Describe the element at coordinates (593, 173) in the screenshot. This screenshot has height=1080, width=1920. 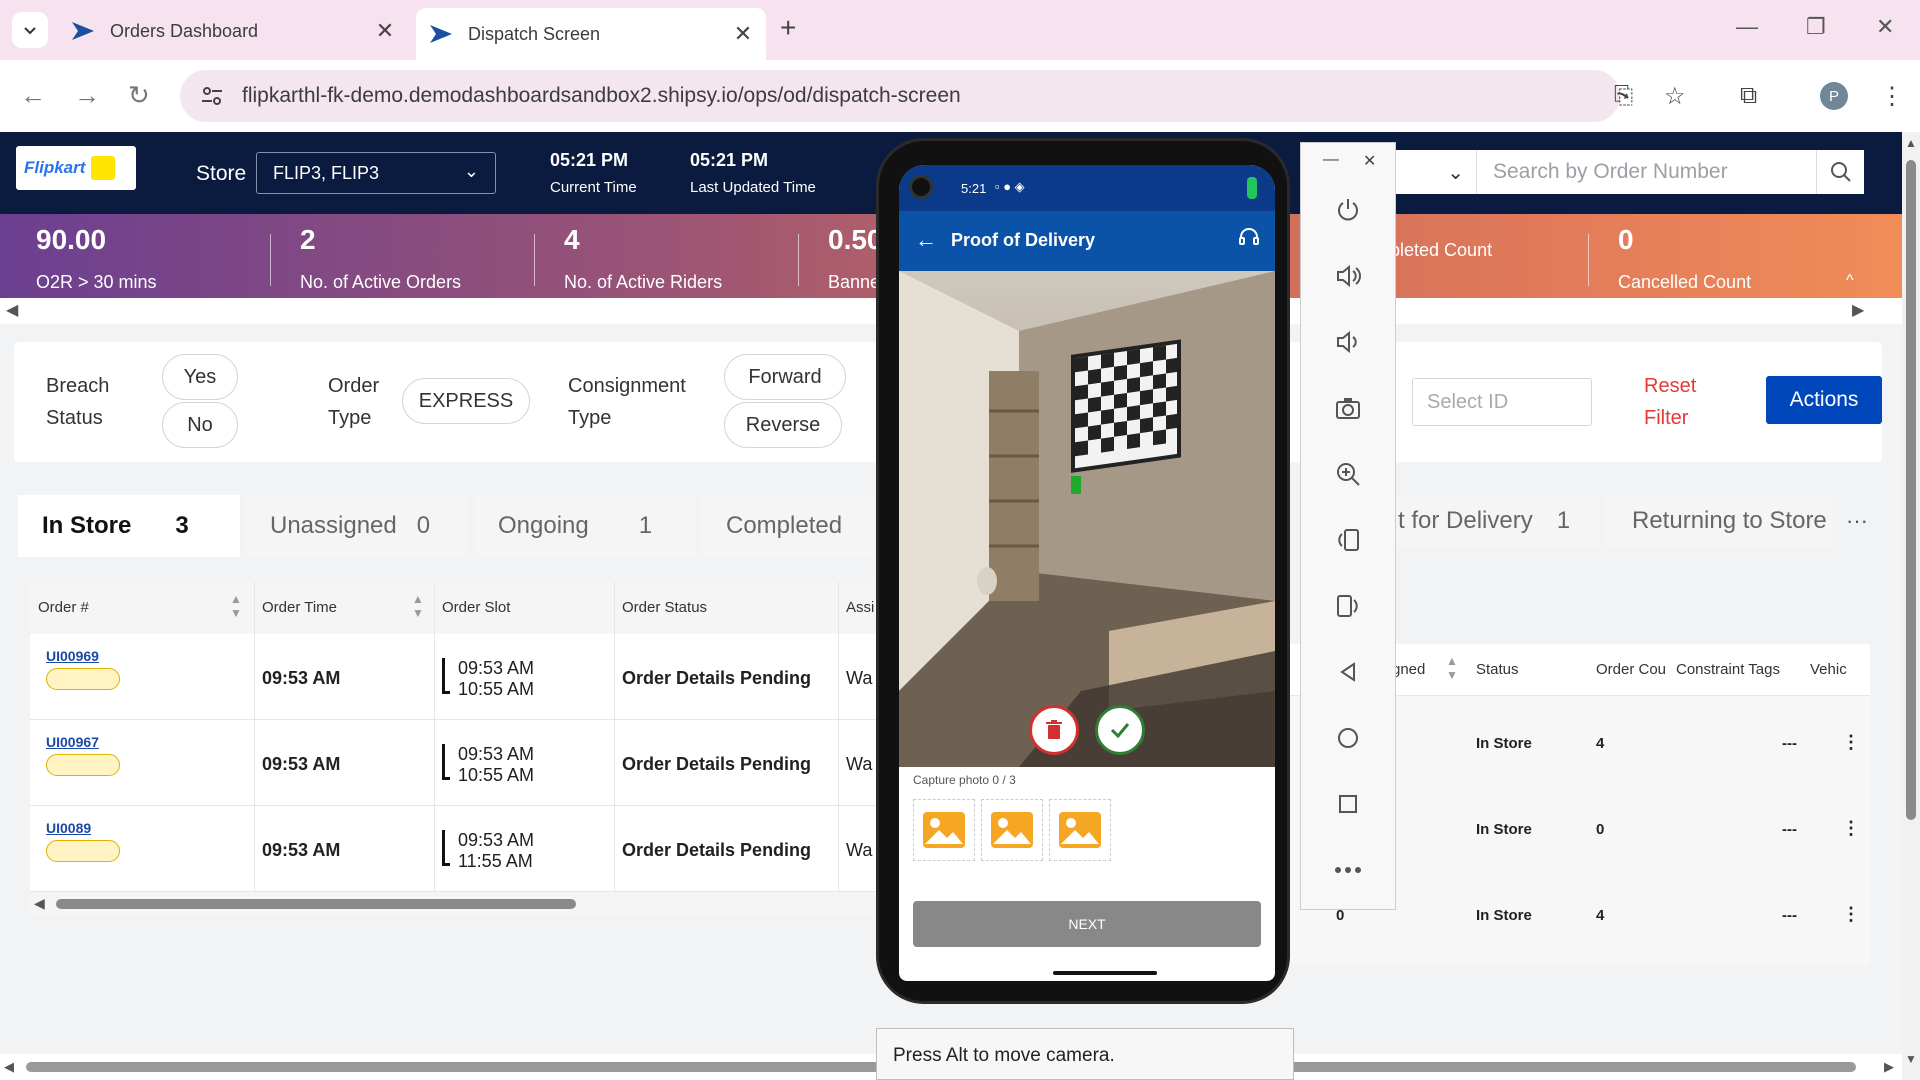
I see `current-time: 05:21 PM Current Time` at that location.